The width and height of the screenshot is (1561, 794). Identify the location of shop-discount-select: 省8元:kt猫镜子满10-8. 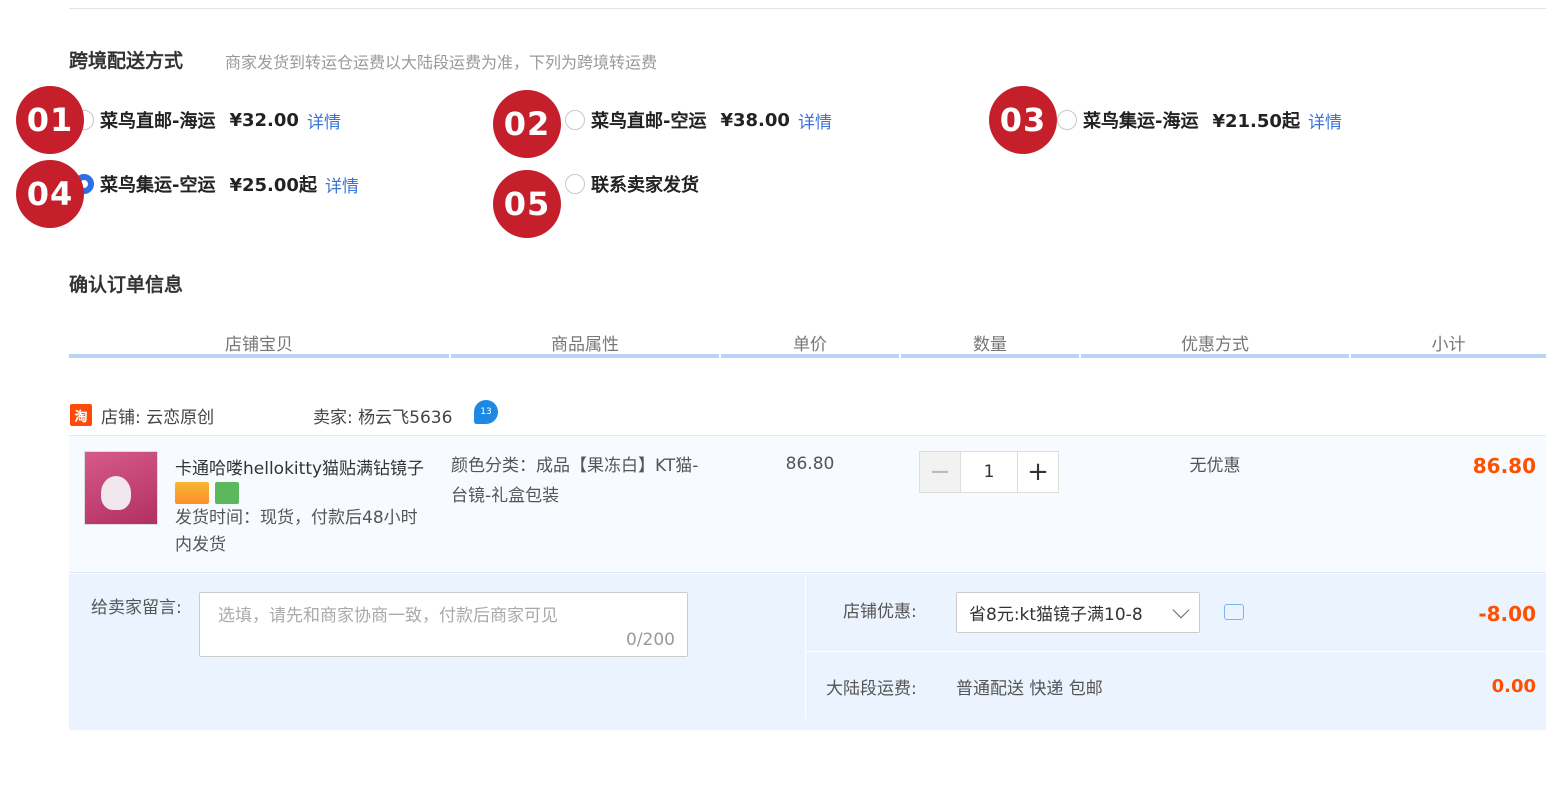
(1078, 612).